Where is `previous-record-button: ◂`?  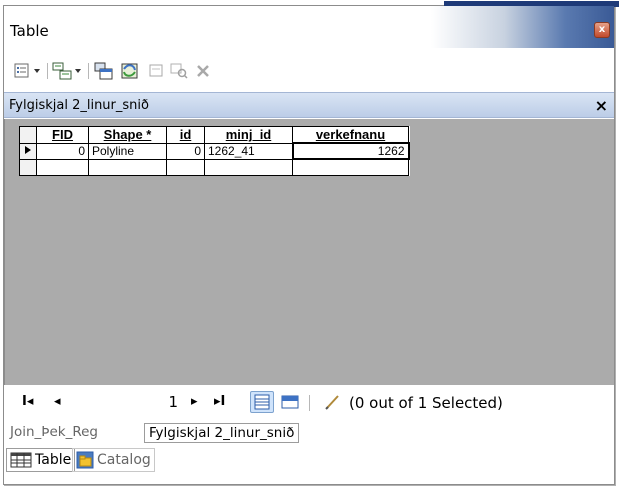 previous-record-button: ◂ is located at coordinates (57, 401).